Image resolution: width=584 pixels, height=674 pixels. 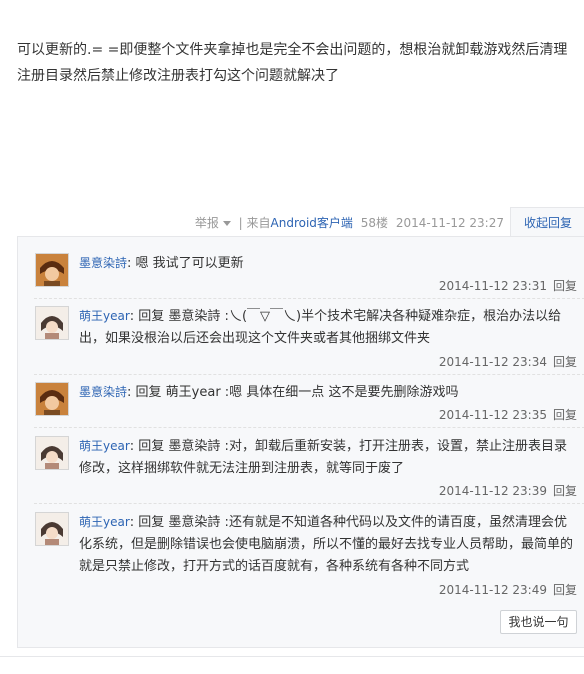 I want to click on reply-text: 嗯 我试了可以更新, so click(x=189, y=263).